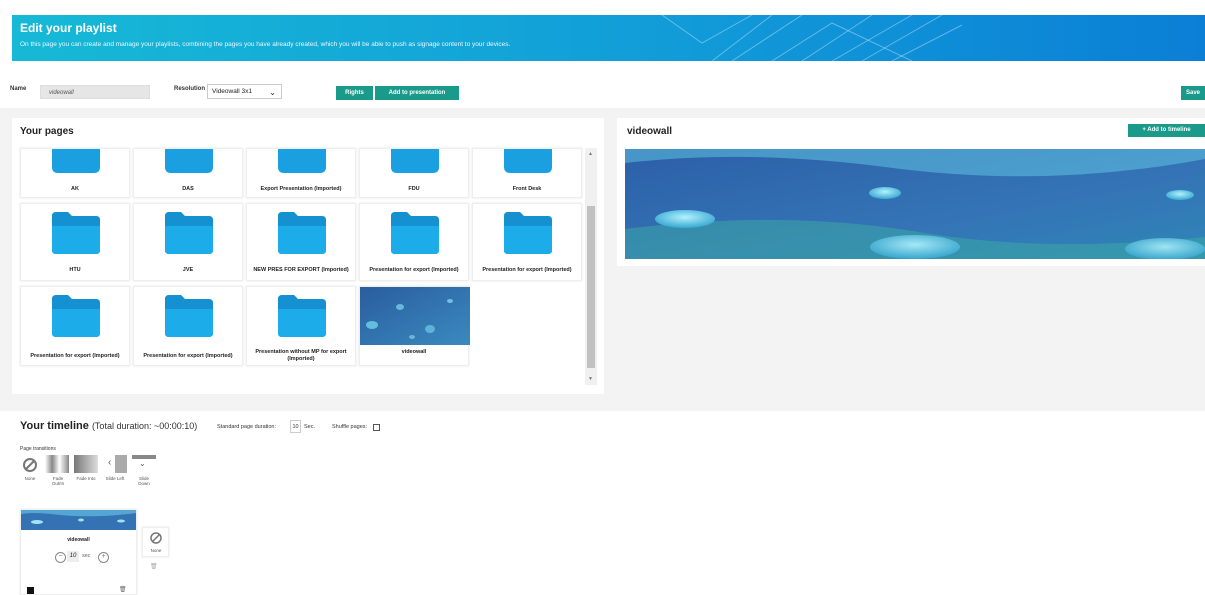  What do you see at coordinates (103, 557) in the screenshot?
I see `plus-icon: +` at bounding box center [103, 557].